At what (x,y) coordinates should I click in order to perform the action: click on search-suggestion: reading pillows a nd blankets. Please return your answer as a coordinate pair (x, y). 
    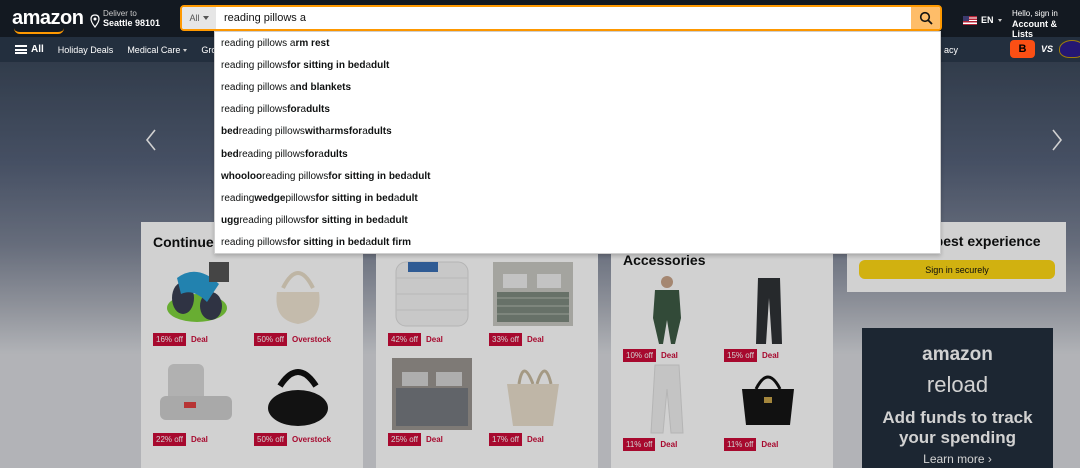
    Looking at the image, I should click on (577, 87).